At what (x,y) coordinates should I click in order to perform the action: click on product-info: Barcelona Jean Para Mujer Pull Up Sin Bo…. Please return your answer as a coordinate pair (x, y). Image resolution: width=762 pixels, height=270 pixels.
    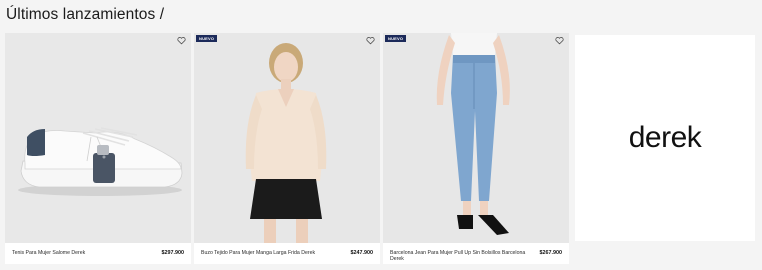
    Looking at the image, I should click on (476, 253).